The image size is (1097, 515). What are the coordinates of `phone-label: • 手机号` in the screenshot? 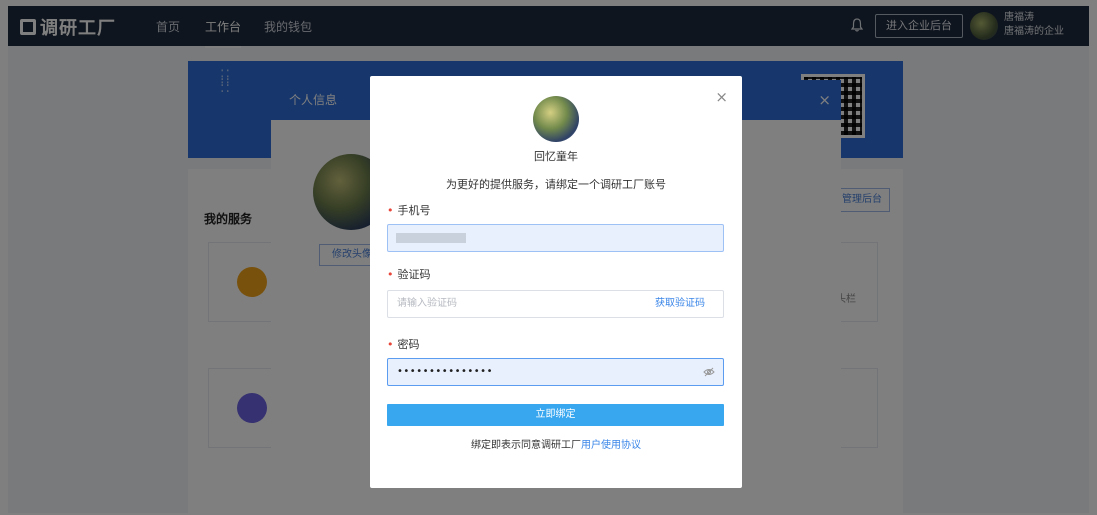 It's located at (409, 210).